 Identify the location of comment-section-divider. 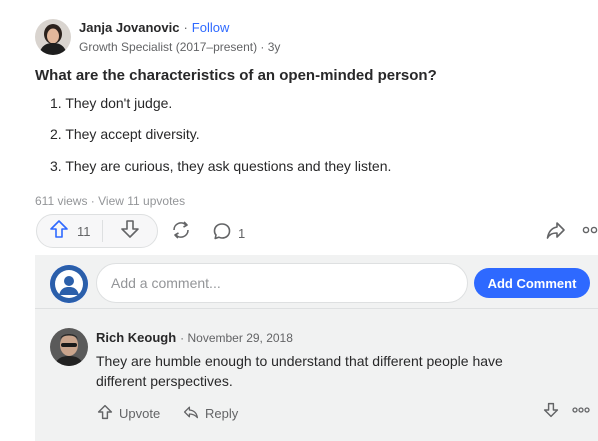
(316, 308).